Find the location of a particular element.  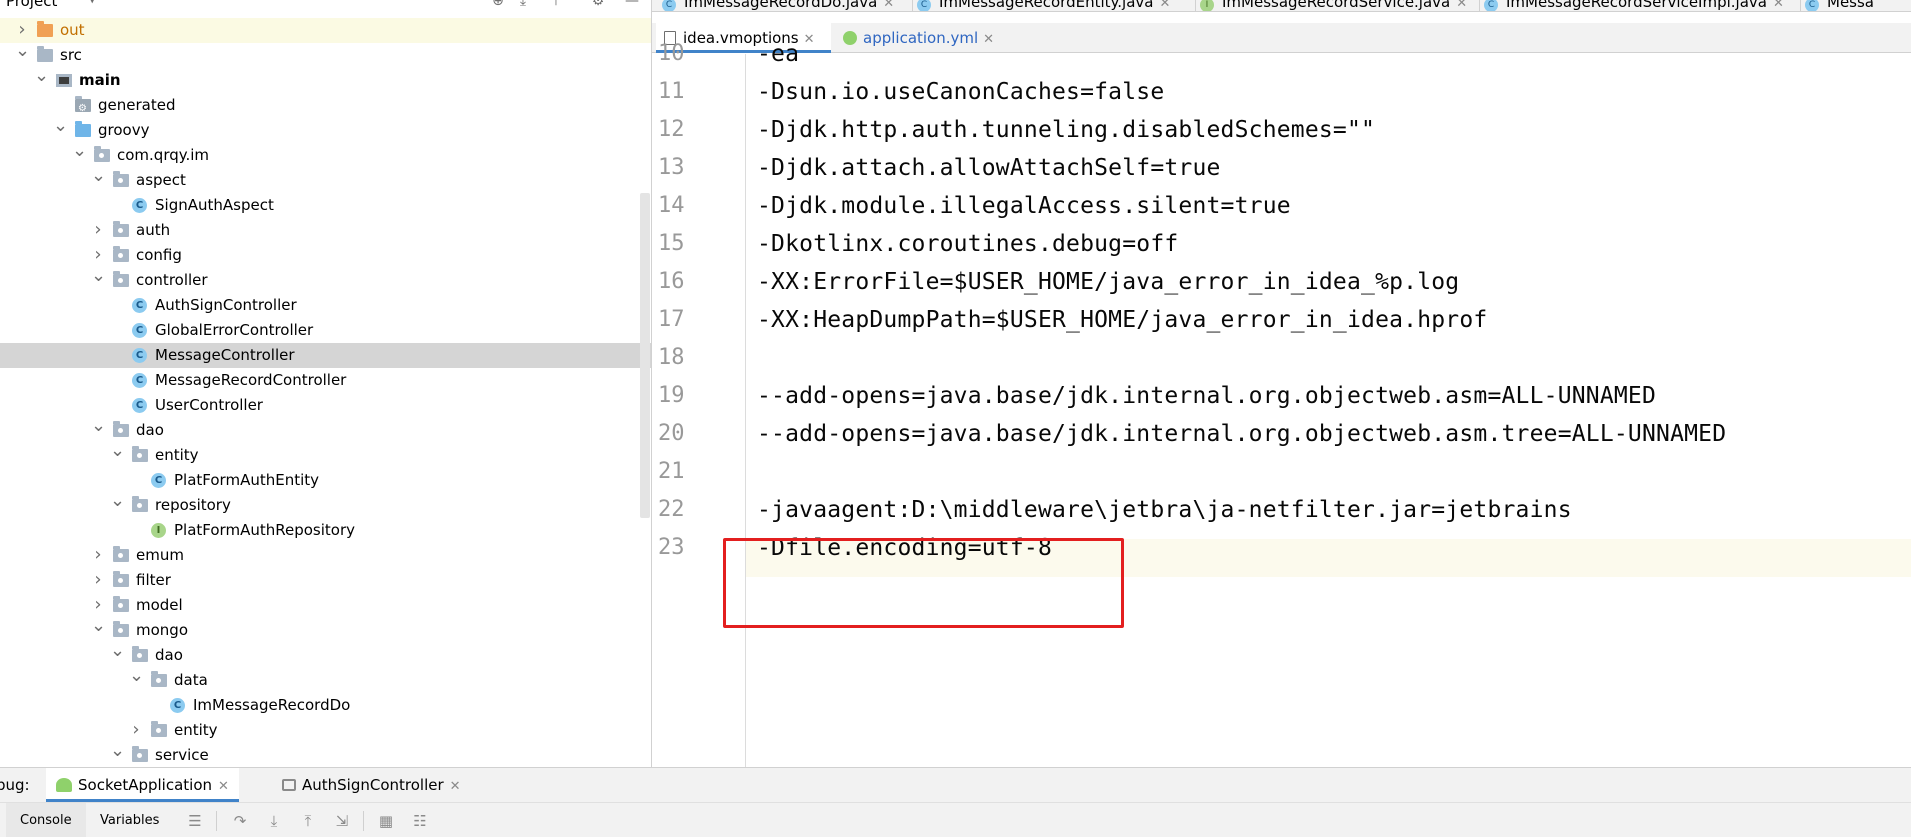

code-line: -Dkotlinx.coroutines.debug=off is located at coordinates (967, 244).